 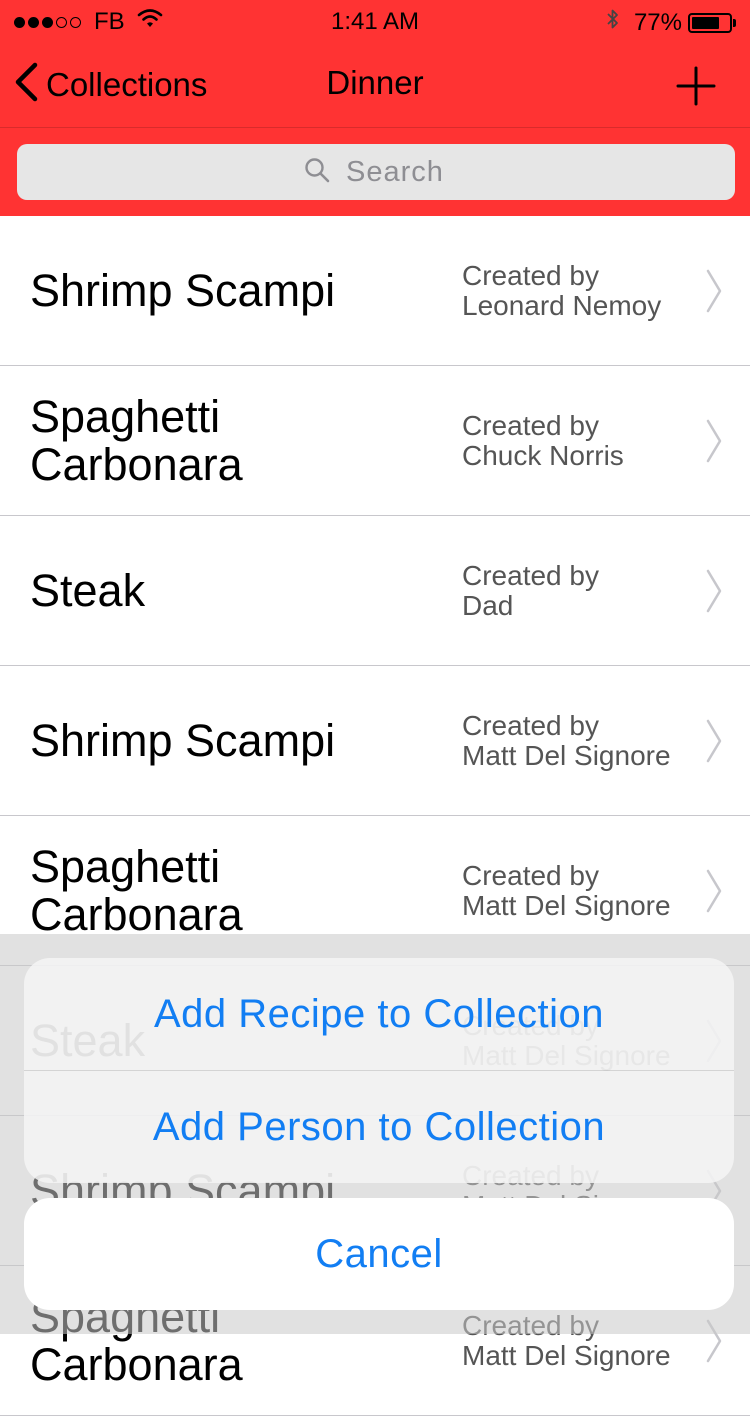 I want to click on plus-icon, so click(x=696, y=86).